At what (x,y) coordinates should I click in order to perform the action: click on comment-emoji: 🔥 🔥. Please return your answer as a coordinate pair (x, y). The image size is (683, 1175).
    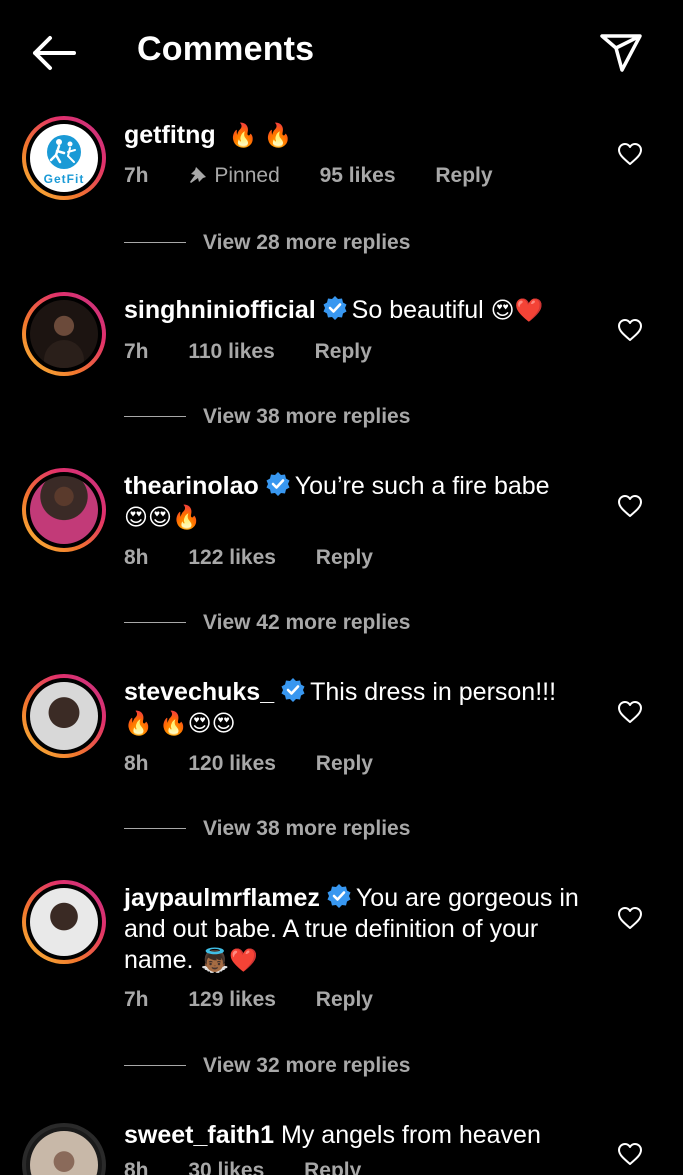
    Looking at the image, I should click on (260, 135).